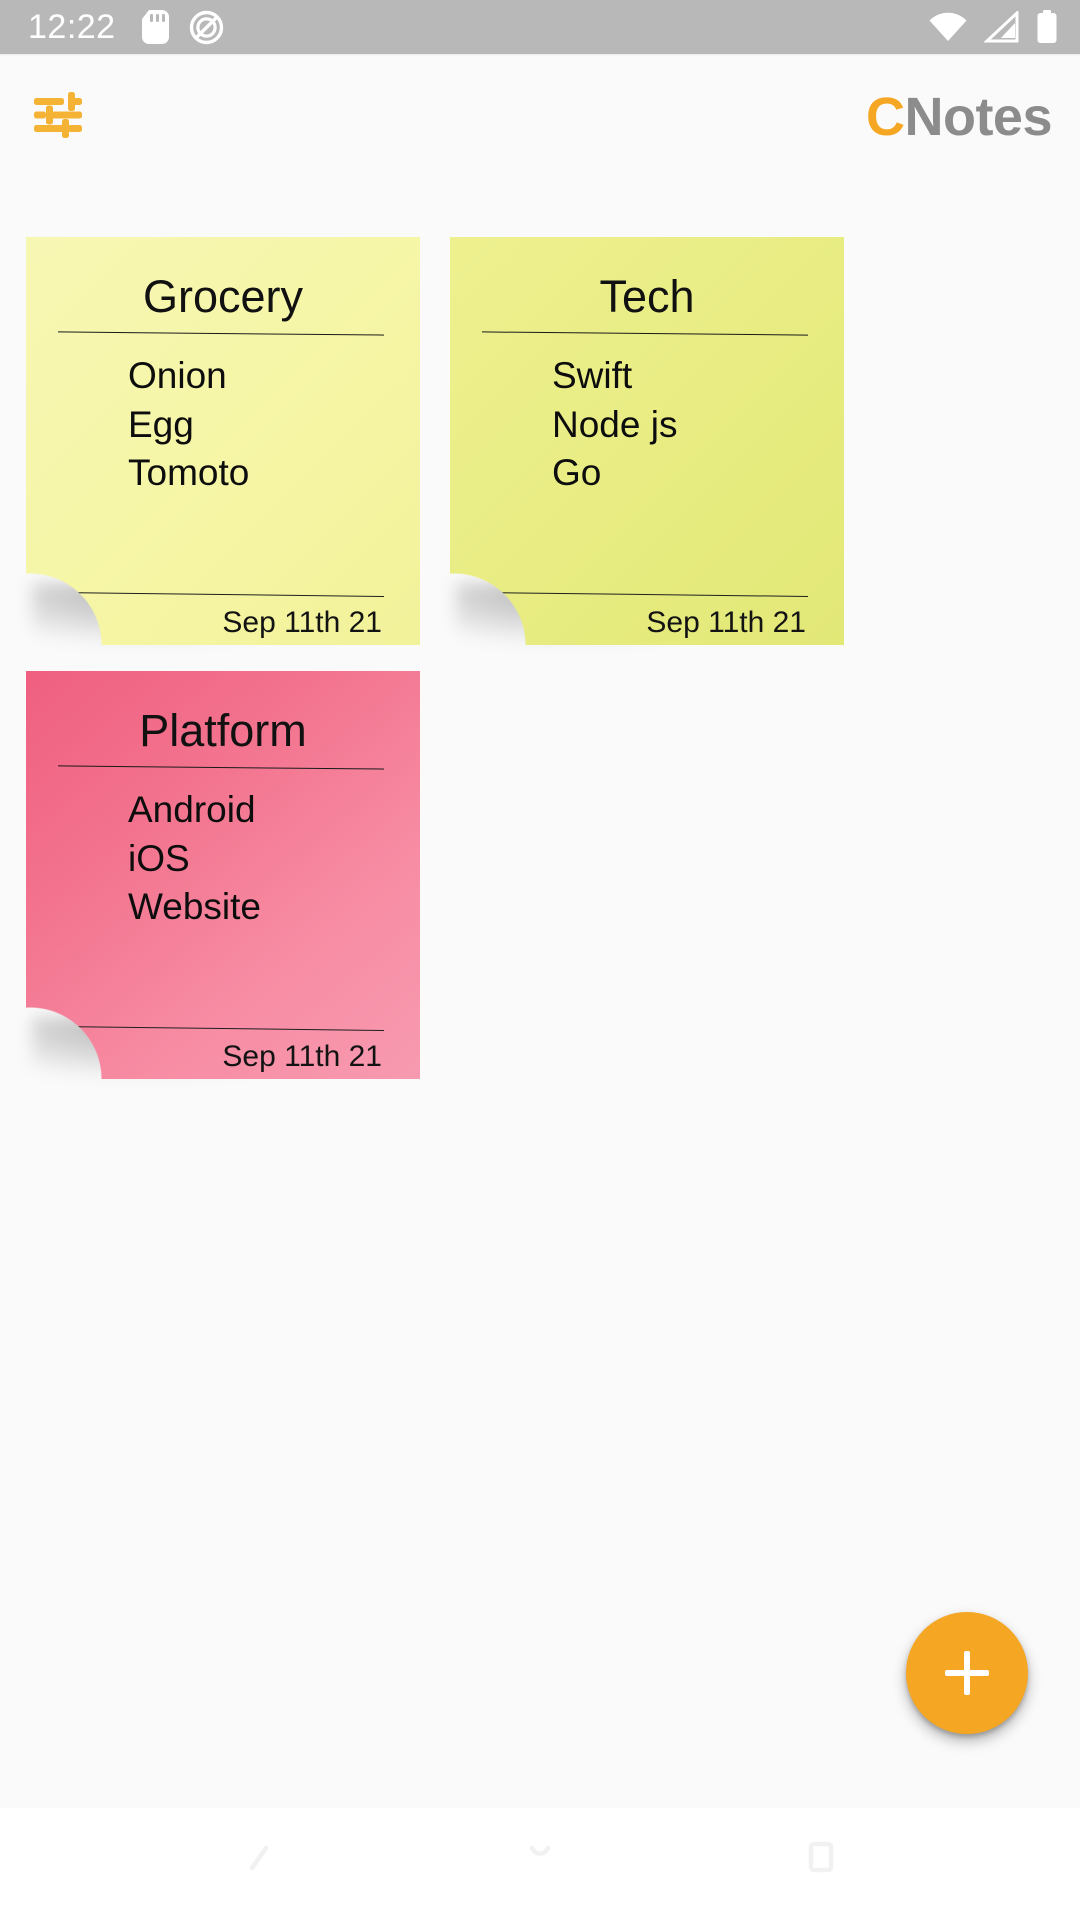 The height and width of the screenshot is (1920, 1080). I want to click on add-note-fab, so click(967, 1673).